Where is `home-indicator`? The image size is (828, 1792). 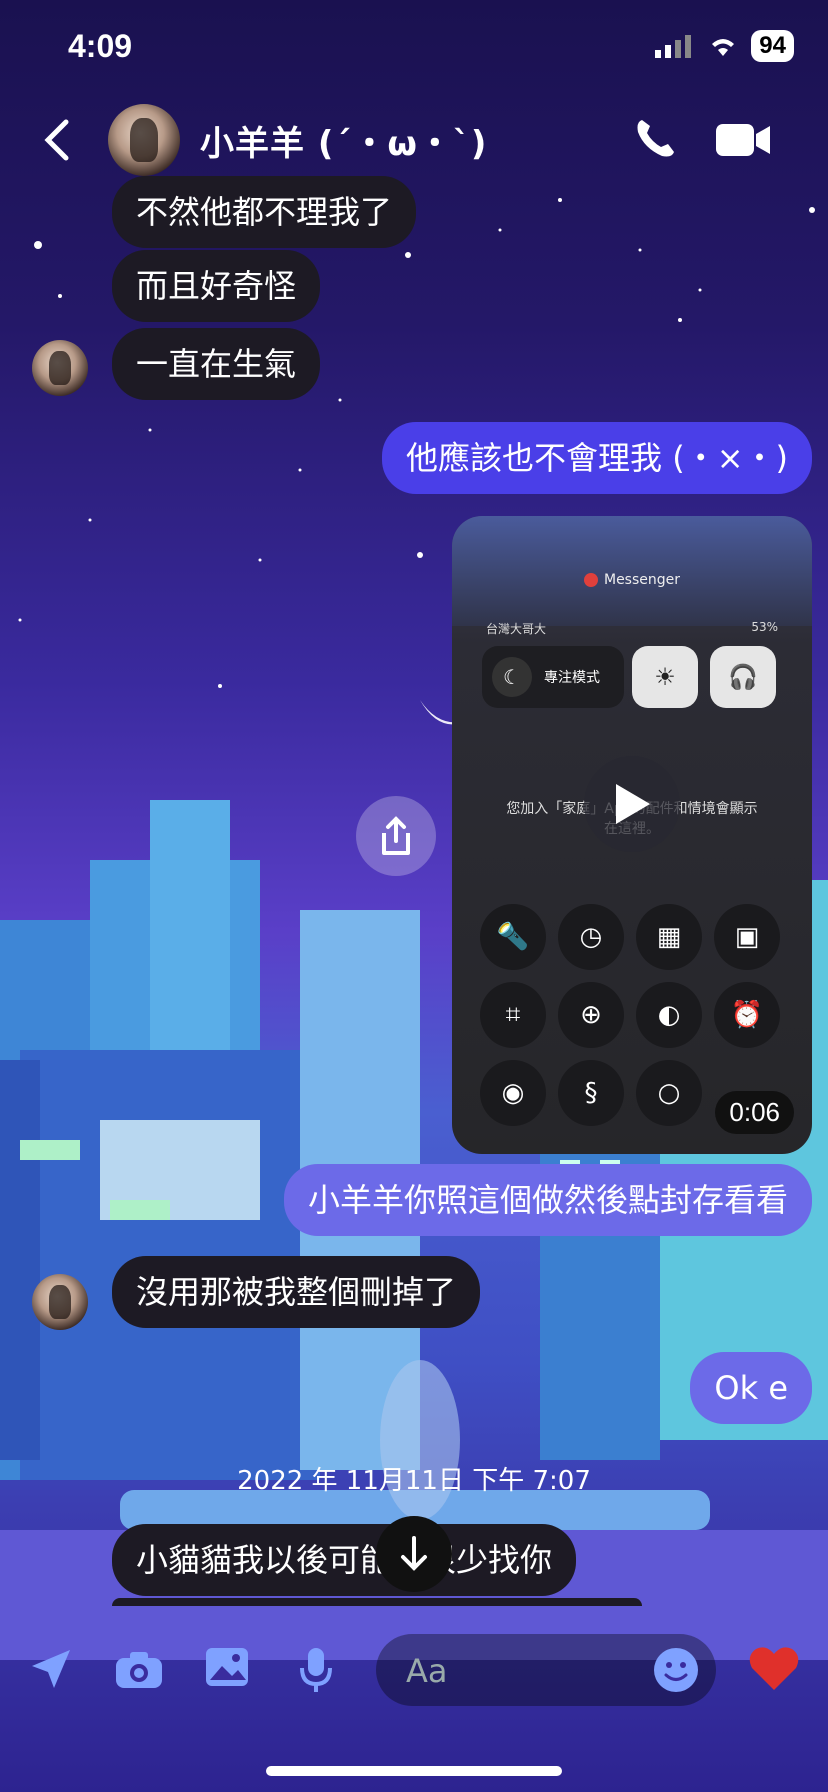
home-indicator is located at coordinates (414, 1771).